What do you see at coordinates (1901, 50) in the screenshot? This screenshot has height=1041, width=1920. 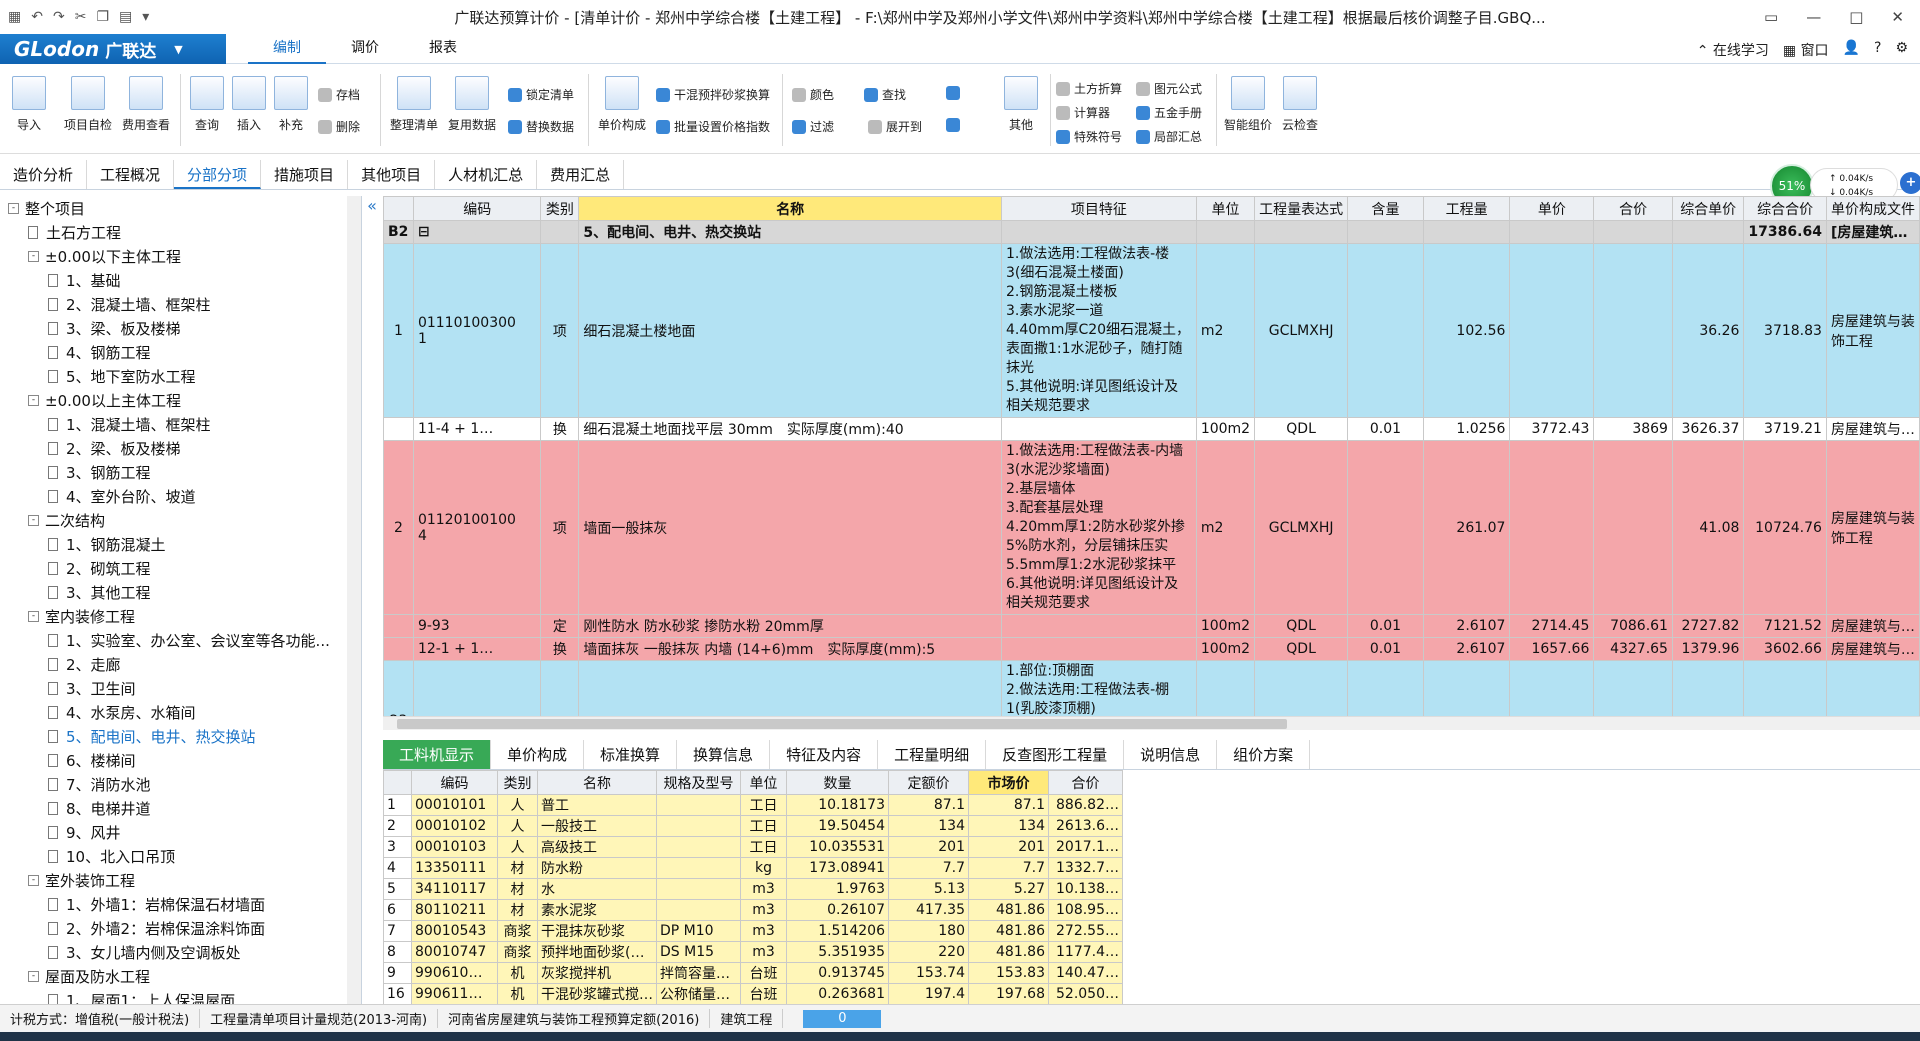 I see `settings-icon: ⚙` at bounding box center [1901, 50].